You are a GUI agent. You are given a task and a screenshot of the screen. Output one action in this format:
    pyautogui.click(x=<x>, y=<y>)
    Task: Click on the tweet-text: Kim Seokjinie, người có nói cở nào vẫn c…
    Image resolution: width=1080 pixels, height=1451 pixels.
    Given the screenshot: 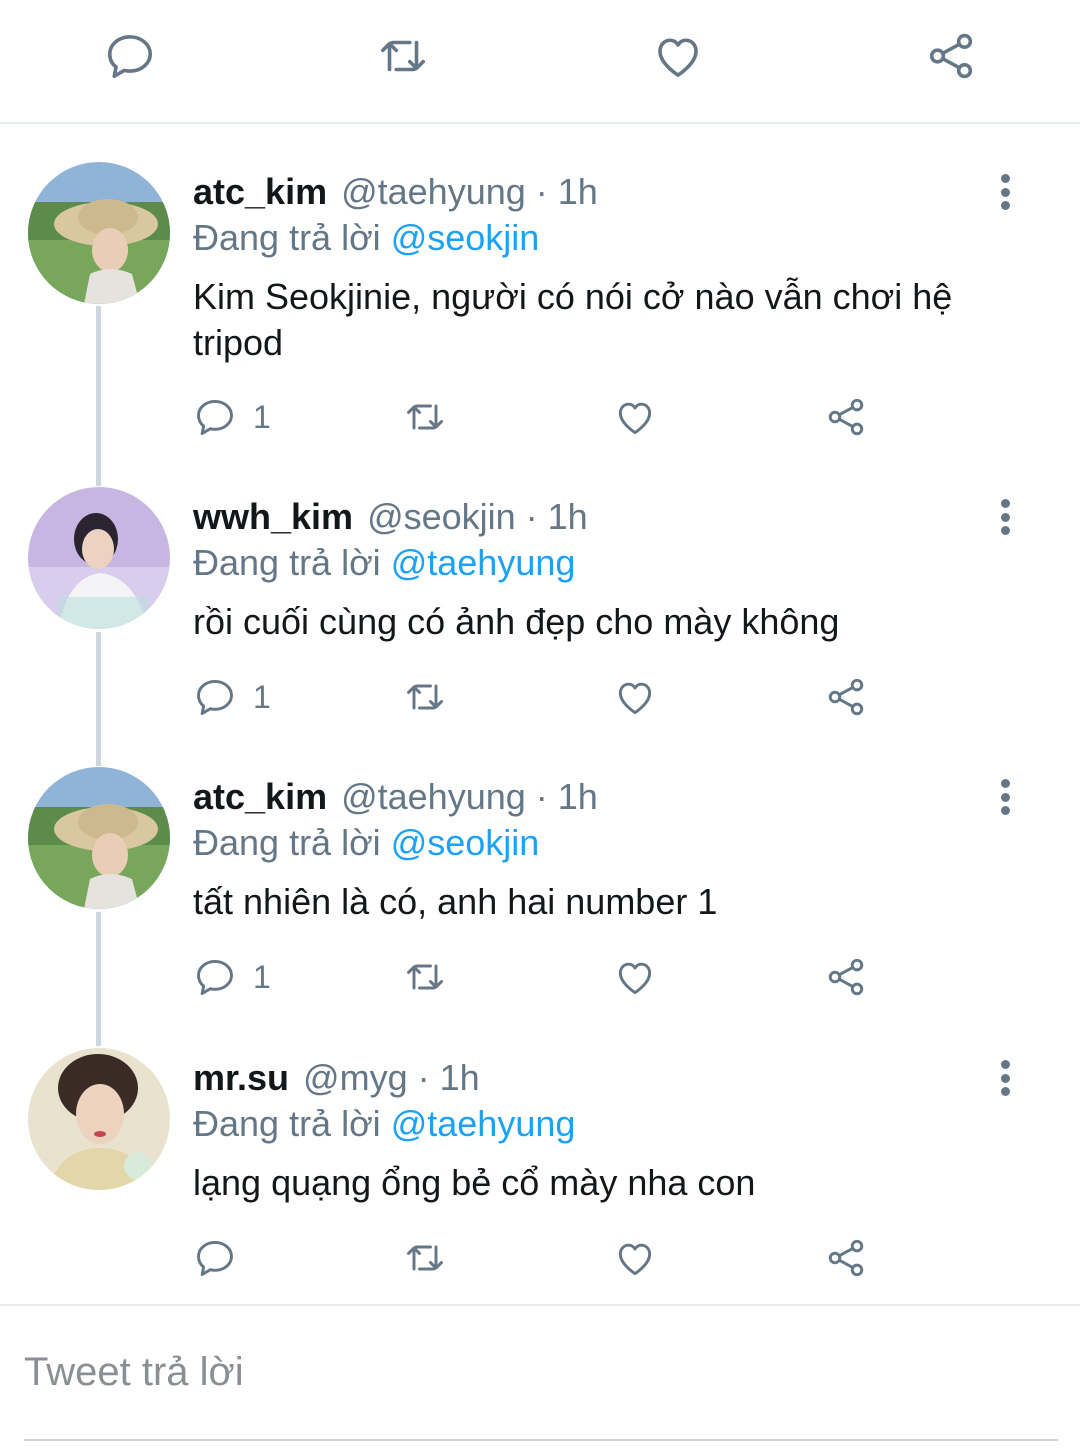 What is the action you would take?
    pyautogui.click(x=573, y=319)
    